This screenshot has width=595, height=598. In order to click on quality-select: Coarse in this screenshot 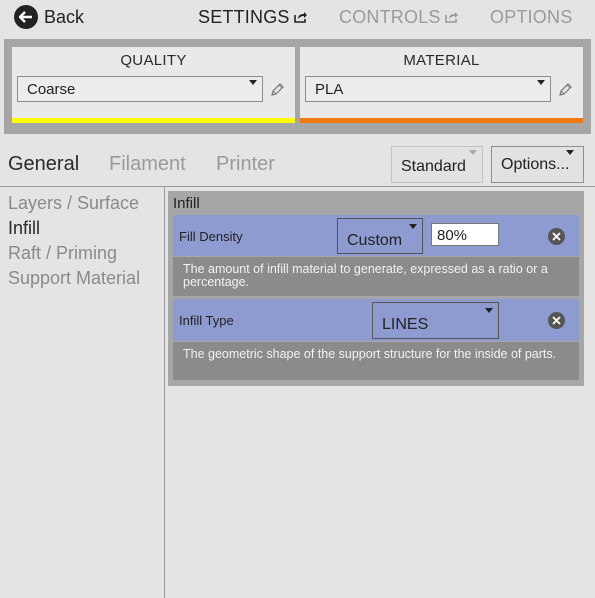, I will do `click(140, 89)`.